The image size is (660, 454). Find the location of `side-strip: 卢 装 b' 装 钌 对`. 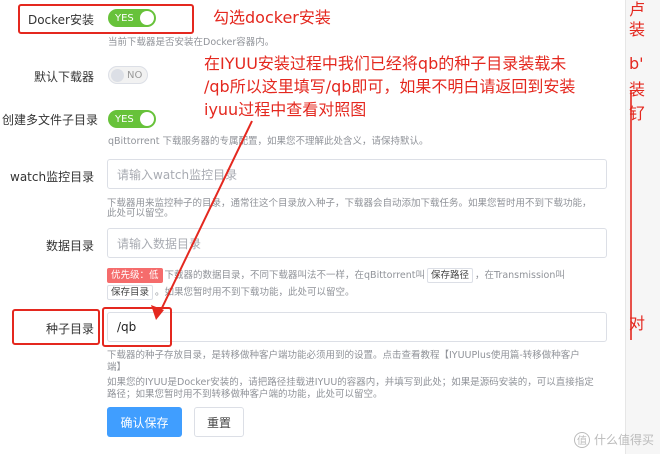

side-strip: 卢 装 b' 装 钌 对 is located at coordinates (642, 227).